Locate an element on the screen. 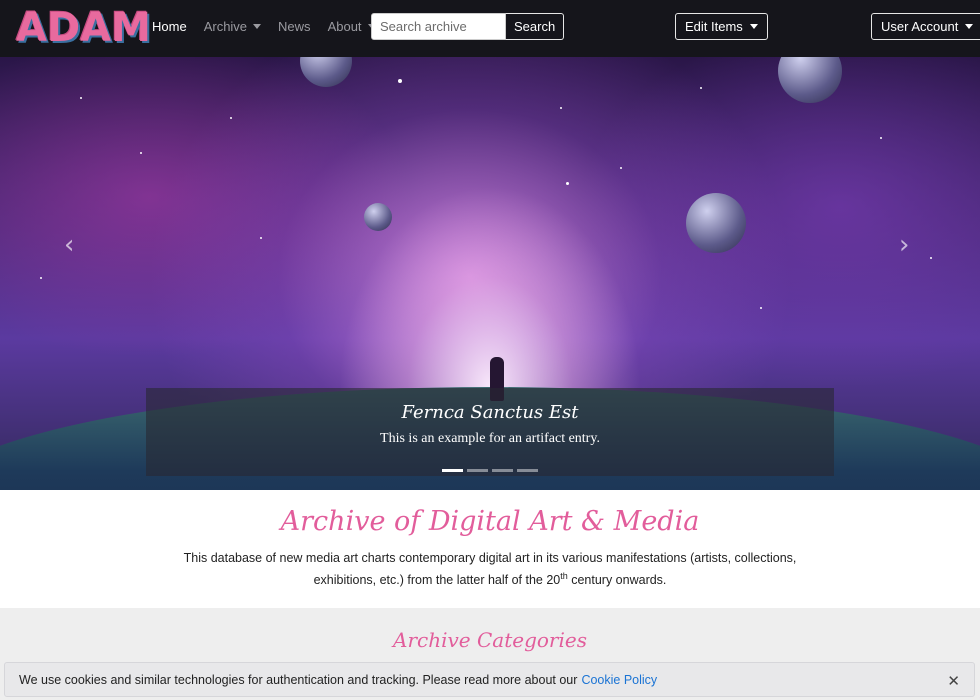  search-form: Search is located at coordinates (468, 26).